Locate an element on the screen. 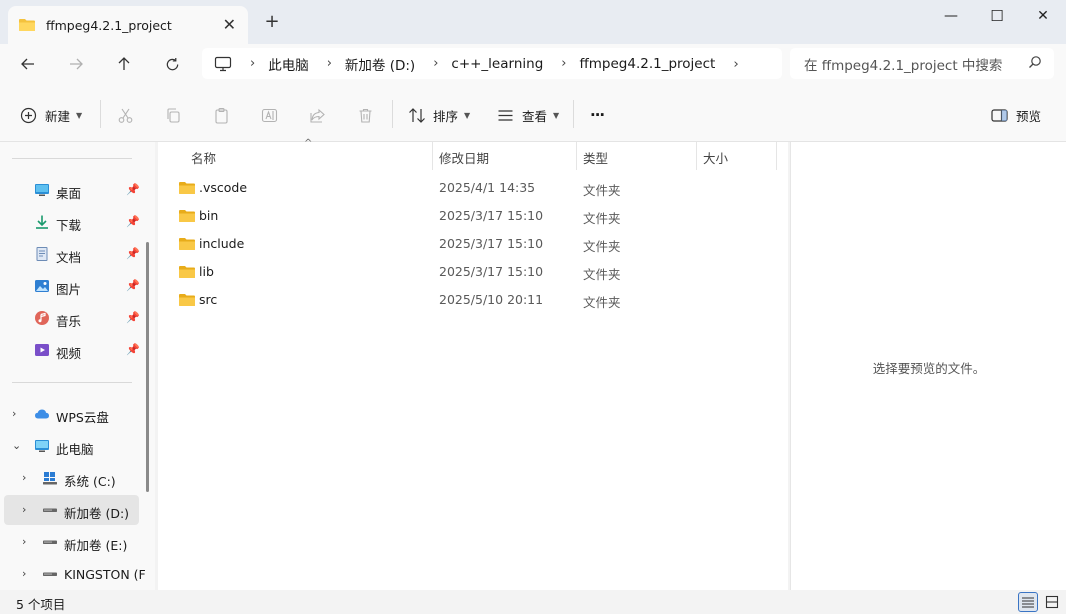 This screenshot has height=614, width=1066. title-bar: ffmpeg4.2.1_project ✕ + — ☐ ✕ is located at coordinates (533, 22).